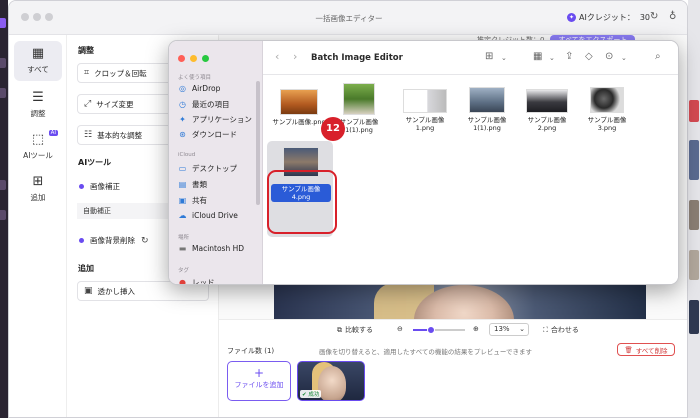 Image resolution: width=700 pixels, height=418 pixels. I want to click on sidebar-item-downloads: ⊛ ダウンロード, so click(207, 134).